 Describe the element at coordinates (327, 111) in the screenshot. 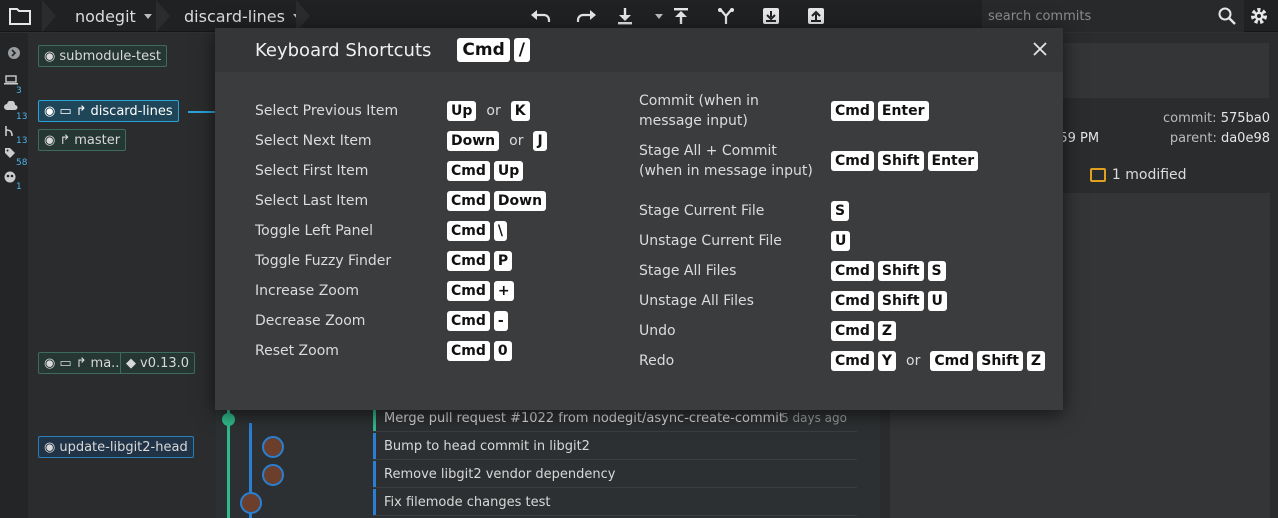

I see `shortcut-label: Select Previous Item` at that location.